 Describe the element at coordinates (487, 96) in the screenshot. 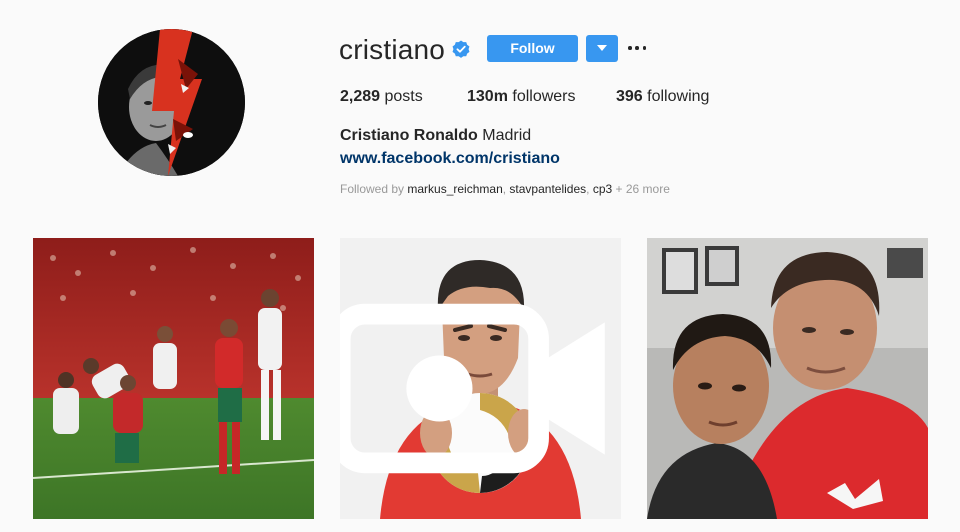

I see `followers-count-value: 130m` at that location.